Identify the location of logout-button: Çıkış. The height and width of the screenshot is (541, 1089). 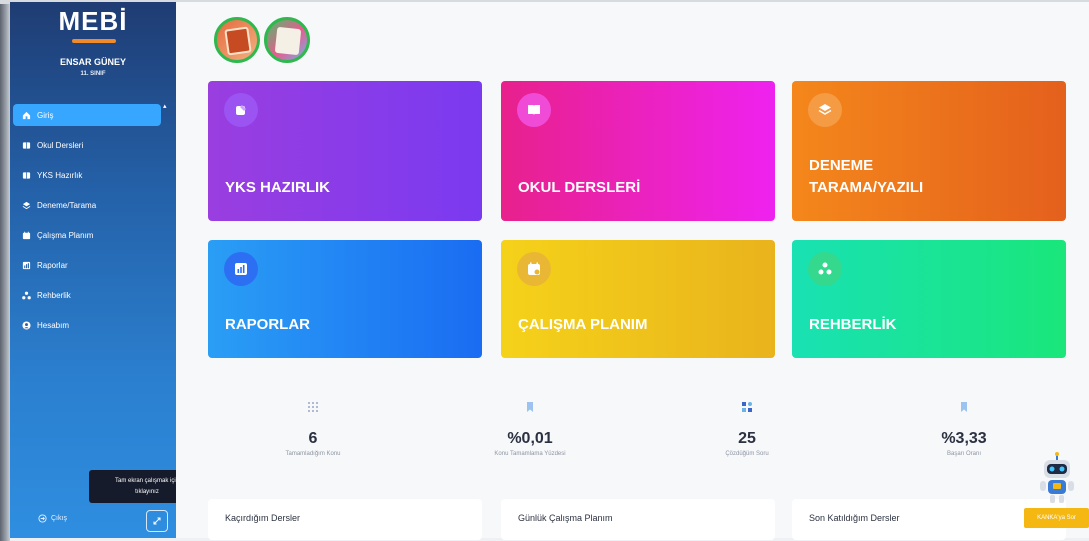
(52, 518).